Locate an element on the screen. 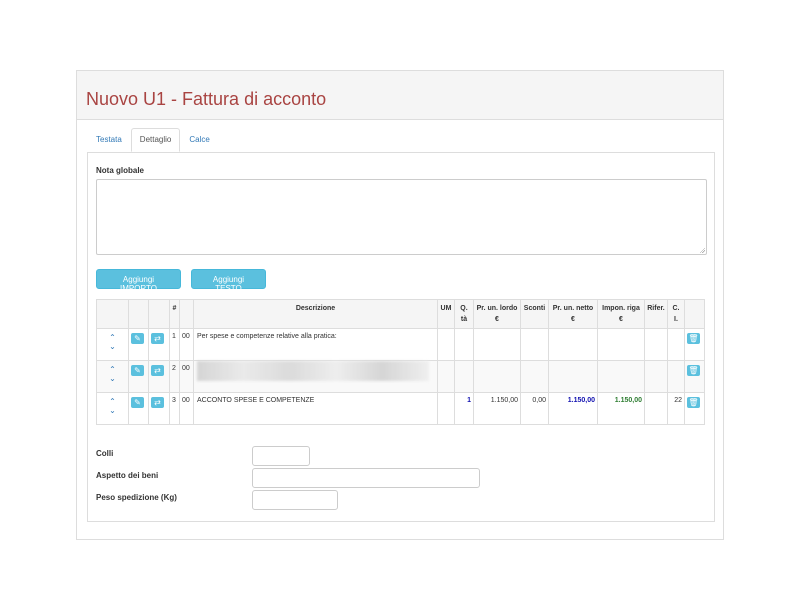  col-header-pr-lordo: Pr. un. lordo € is located at coordinates (497, 314).